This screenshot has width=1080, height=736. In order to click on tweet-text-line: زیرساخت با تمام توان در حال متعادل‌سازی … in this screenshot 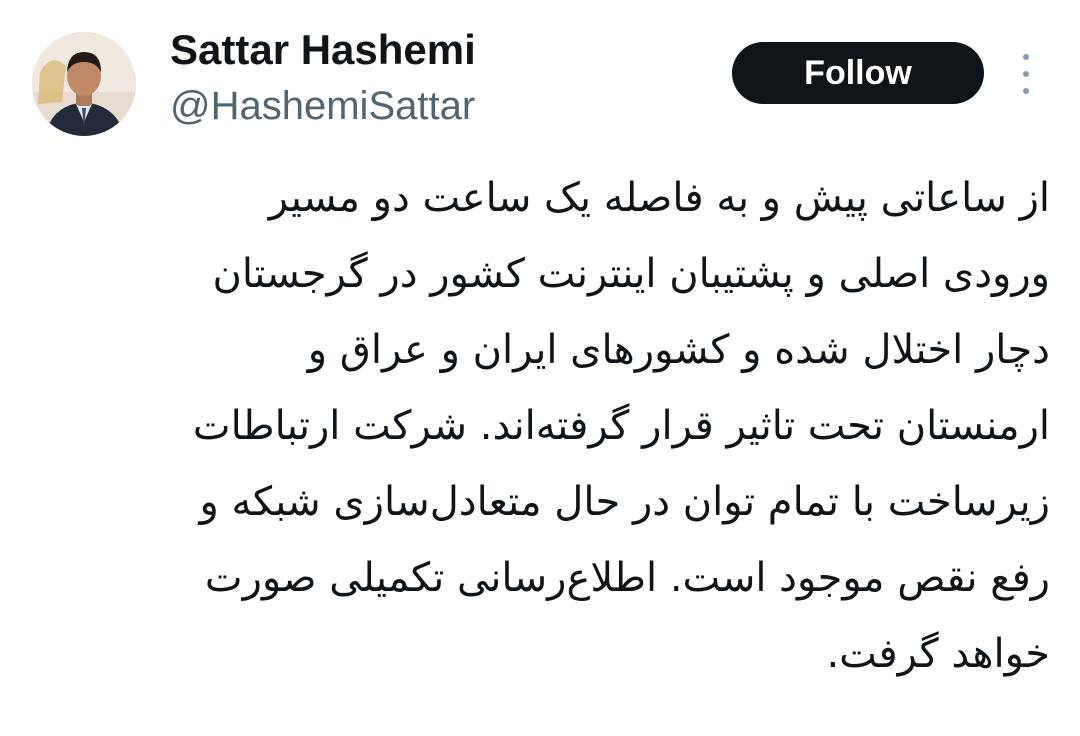, I will do `click(625, 502)`.